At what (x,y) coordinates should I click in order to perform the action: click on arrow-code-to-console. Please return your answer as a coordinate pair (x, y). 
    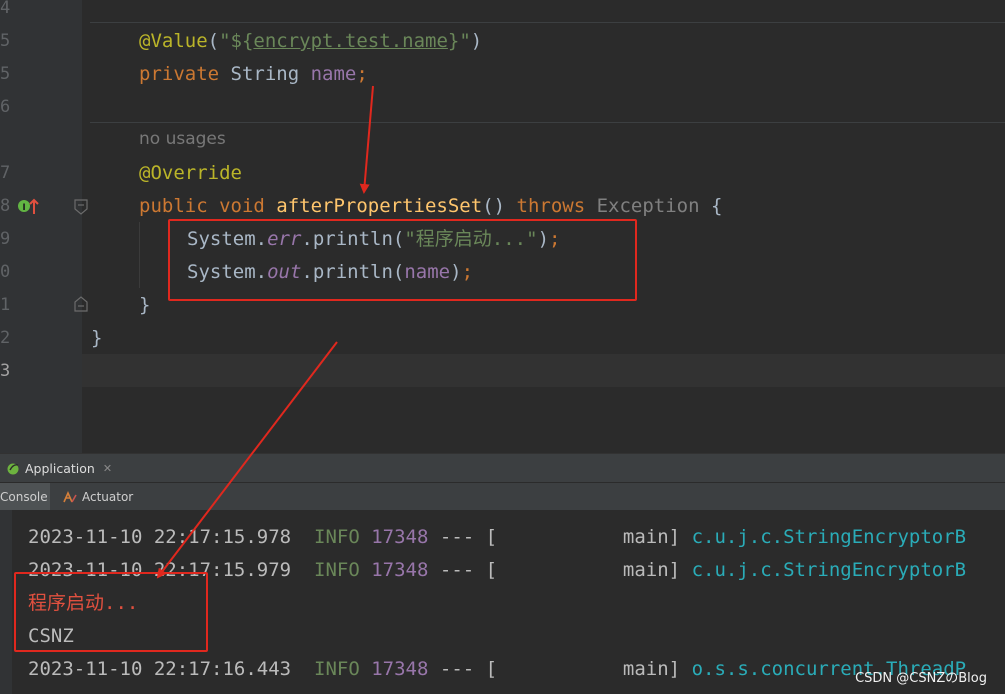
    Looking at the image, I should click on (247, 460).